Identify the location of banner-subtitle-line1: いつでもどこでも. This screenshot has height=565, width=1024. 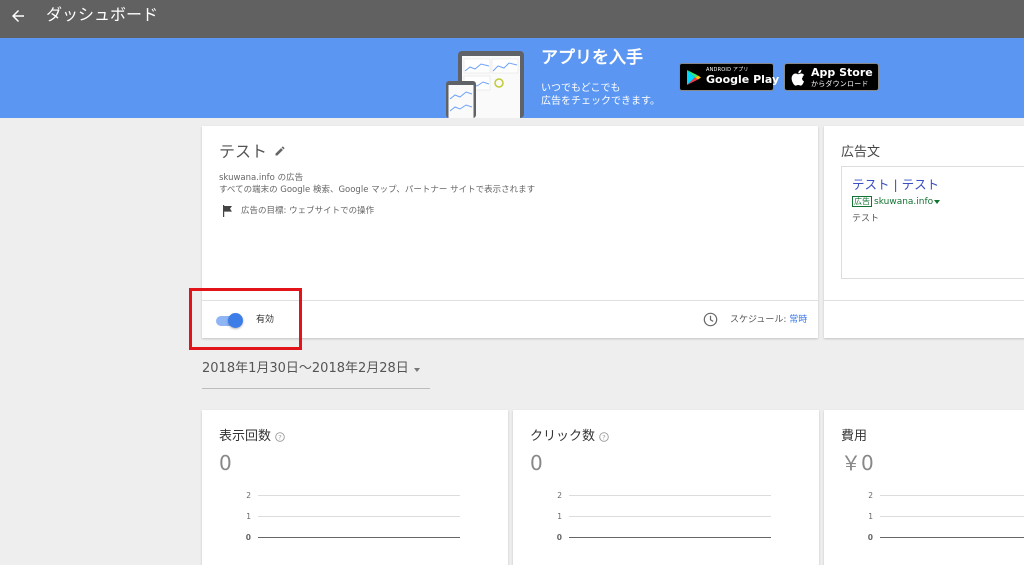
(581, 88).